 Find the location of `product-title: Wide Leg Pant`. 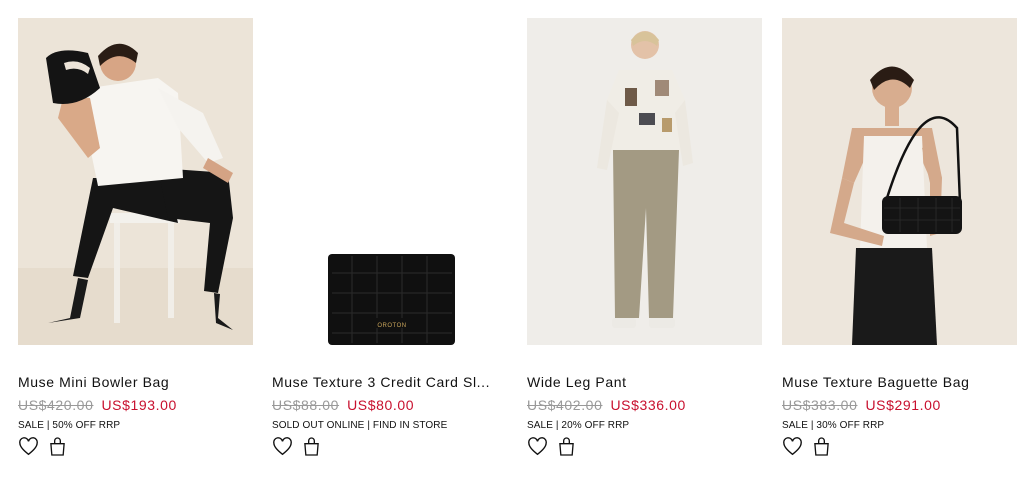

product-title: Wide Leg Pant is located at coordinates (644, 382).